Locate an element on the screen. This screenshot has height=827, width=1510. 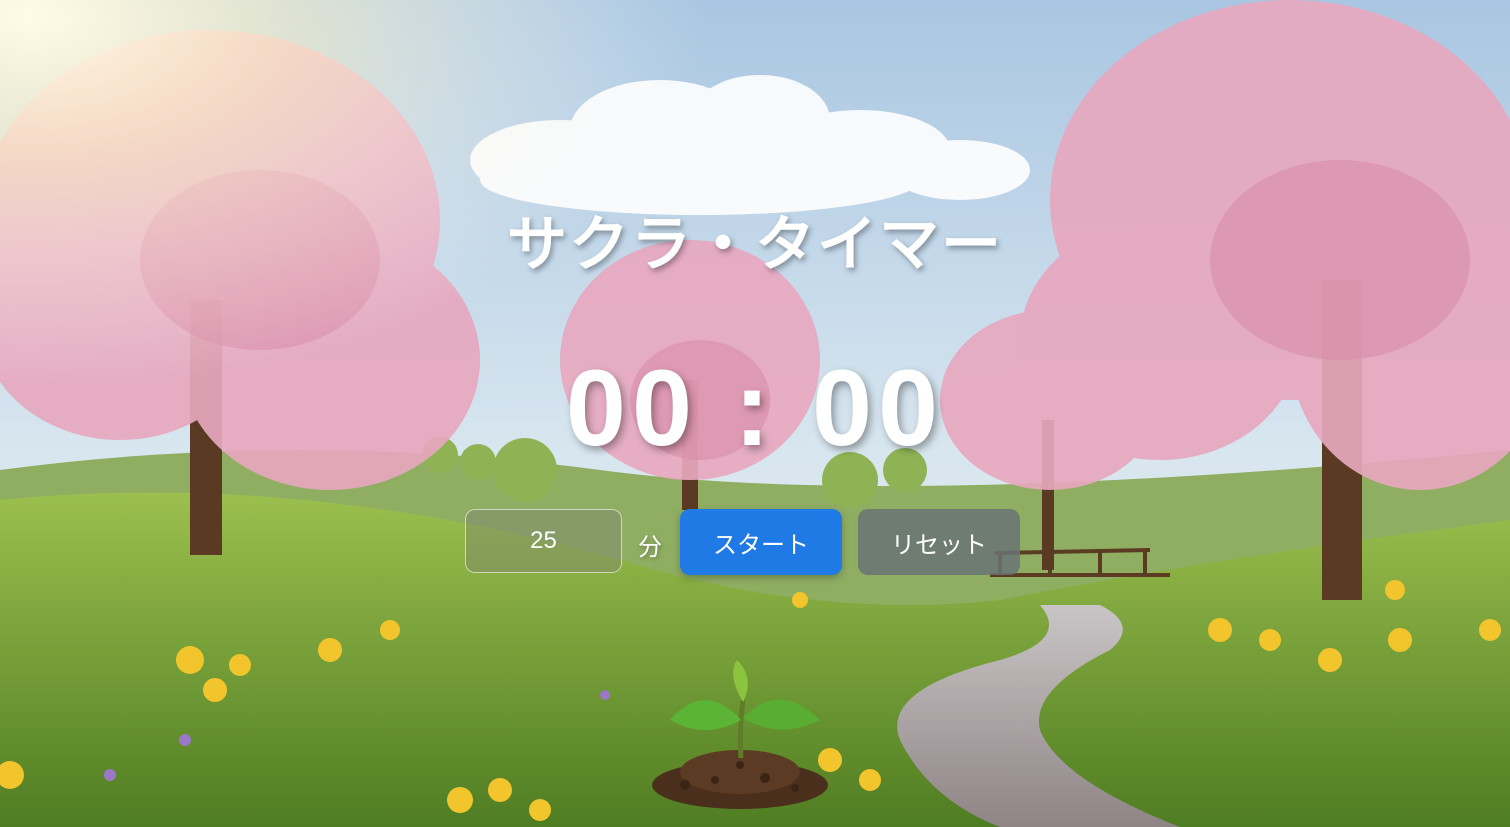
minutes-unit-label: 分 is located at coordinates (650, 547).